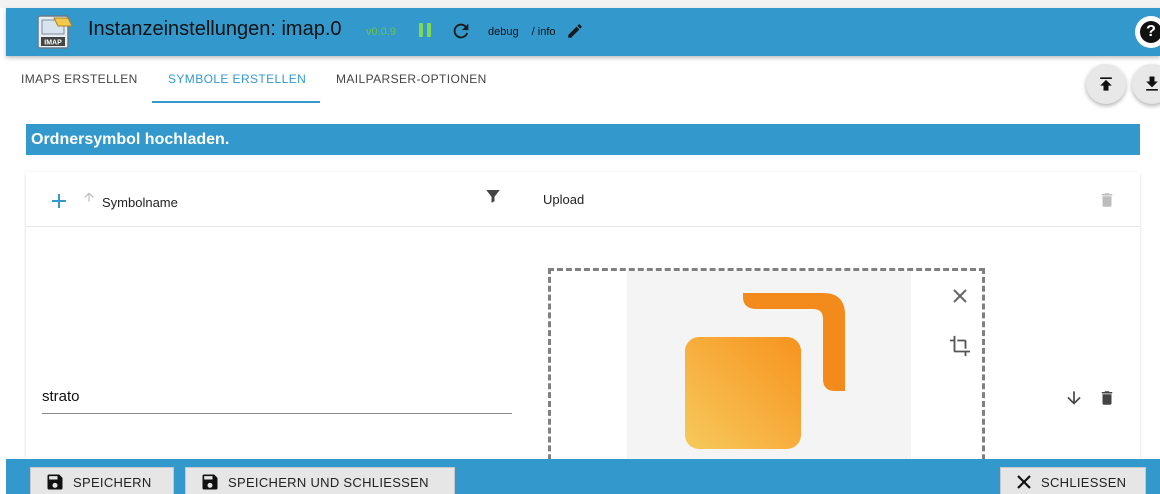 The height and width of the screenshot is (494, 1160). Describe the element at coordinates (53, 43) in the screenshot. I see `svg-text: IMAP` at that location.